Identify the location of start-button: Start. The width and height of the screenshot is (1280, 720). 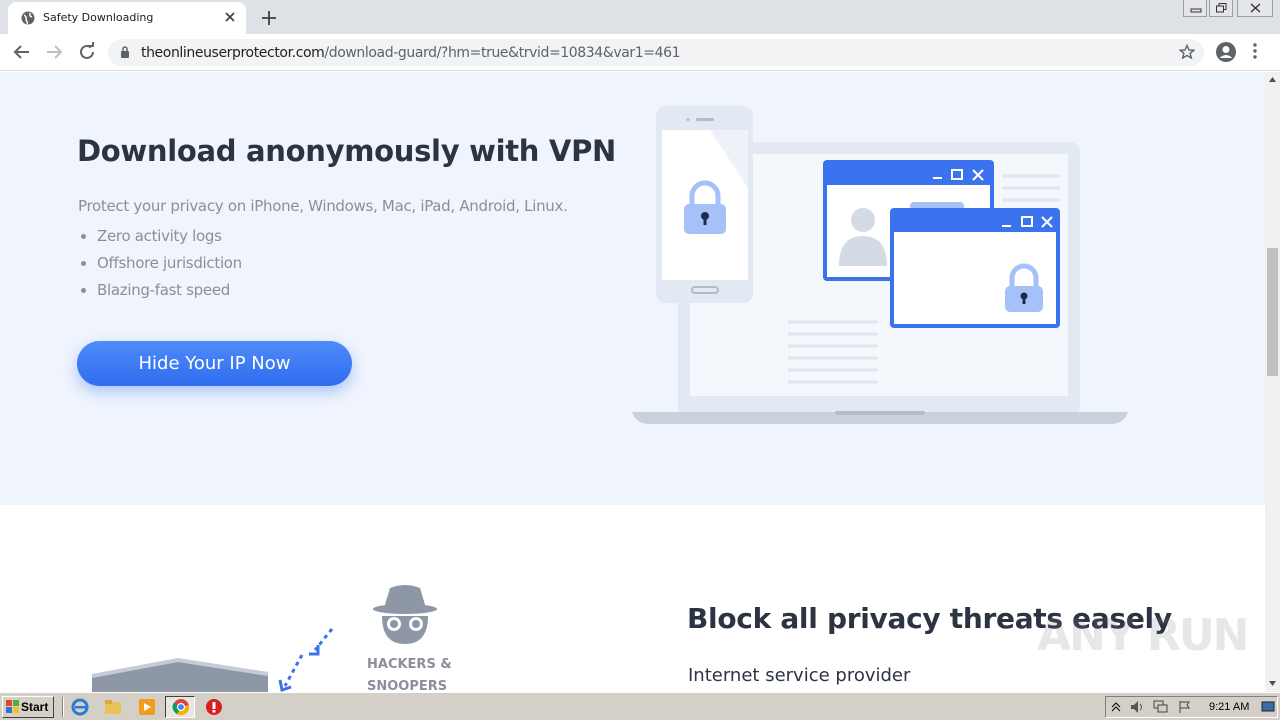
(28, 707).